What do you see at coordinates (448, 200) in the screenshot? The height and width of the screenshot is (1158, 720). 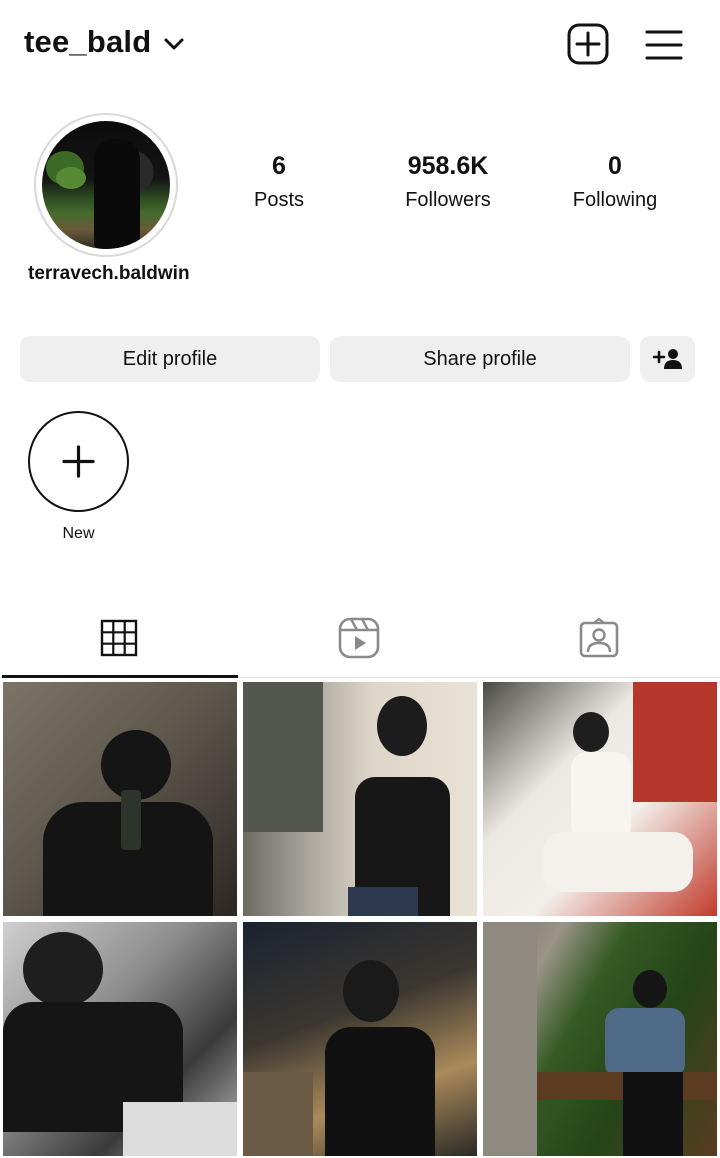 I see `stat-followers-label: Followers` at bounding box center [448, 200].